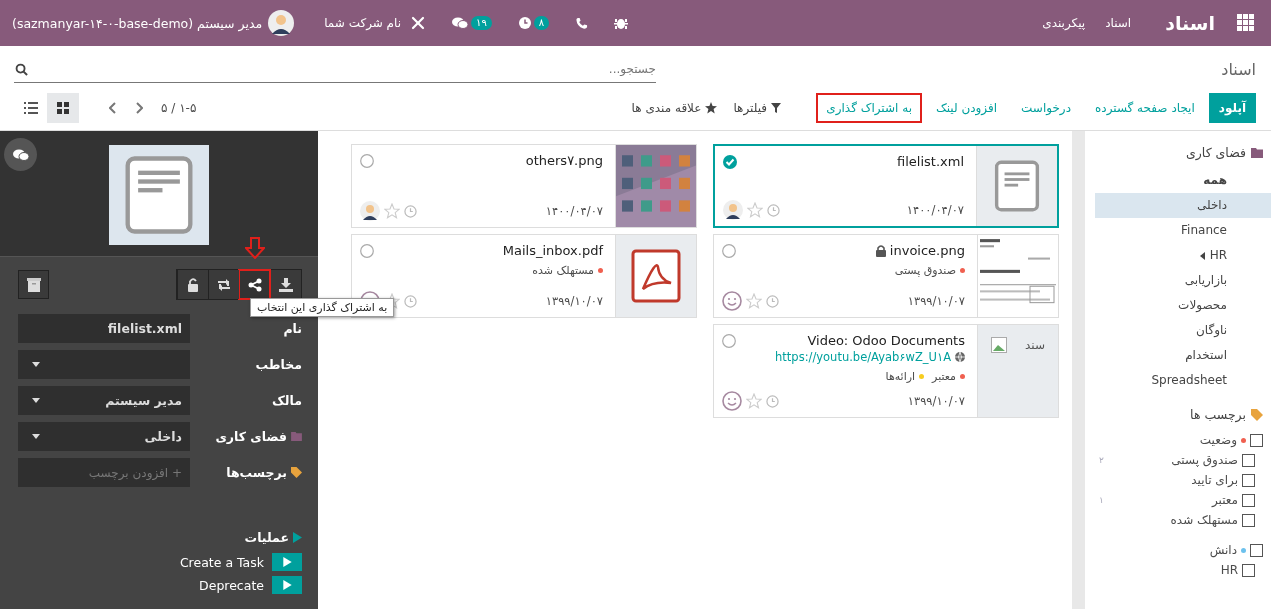  I want to click on document-name: others۷.png, so click(564, 160).